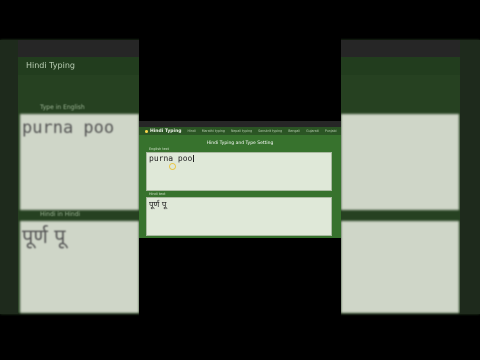  What do you see at coordinates (44, 236) in the screenshot?
I see `background-output-text: पूर्ण पू` at bounding box center [44, 236].